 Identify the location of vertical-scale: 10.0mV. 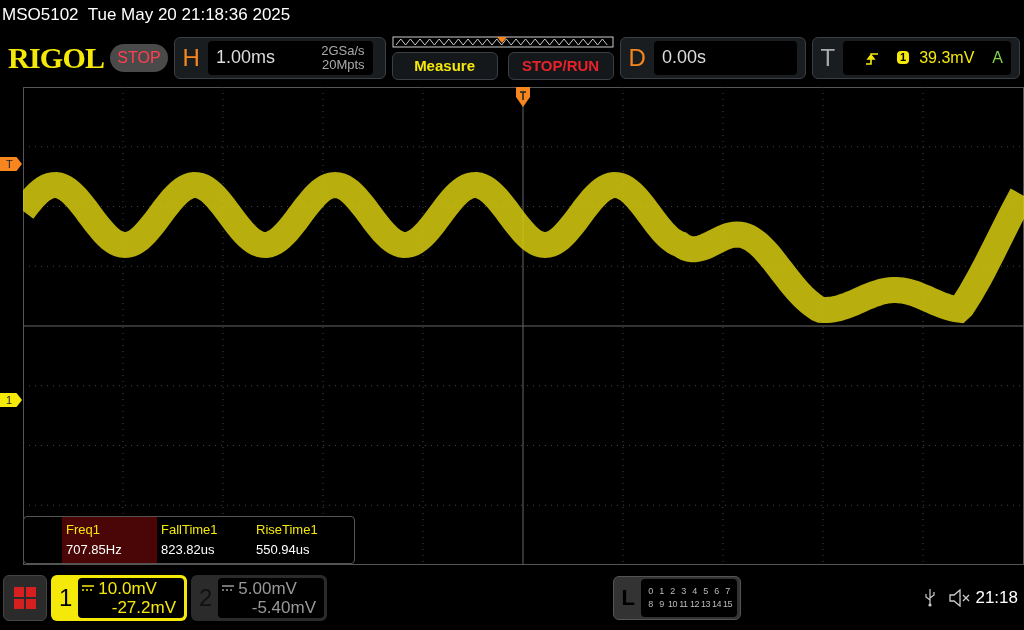
(127, 588).